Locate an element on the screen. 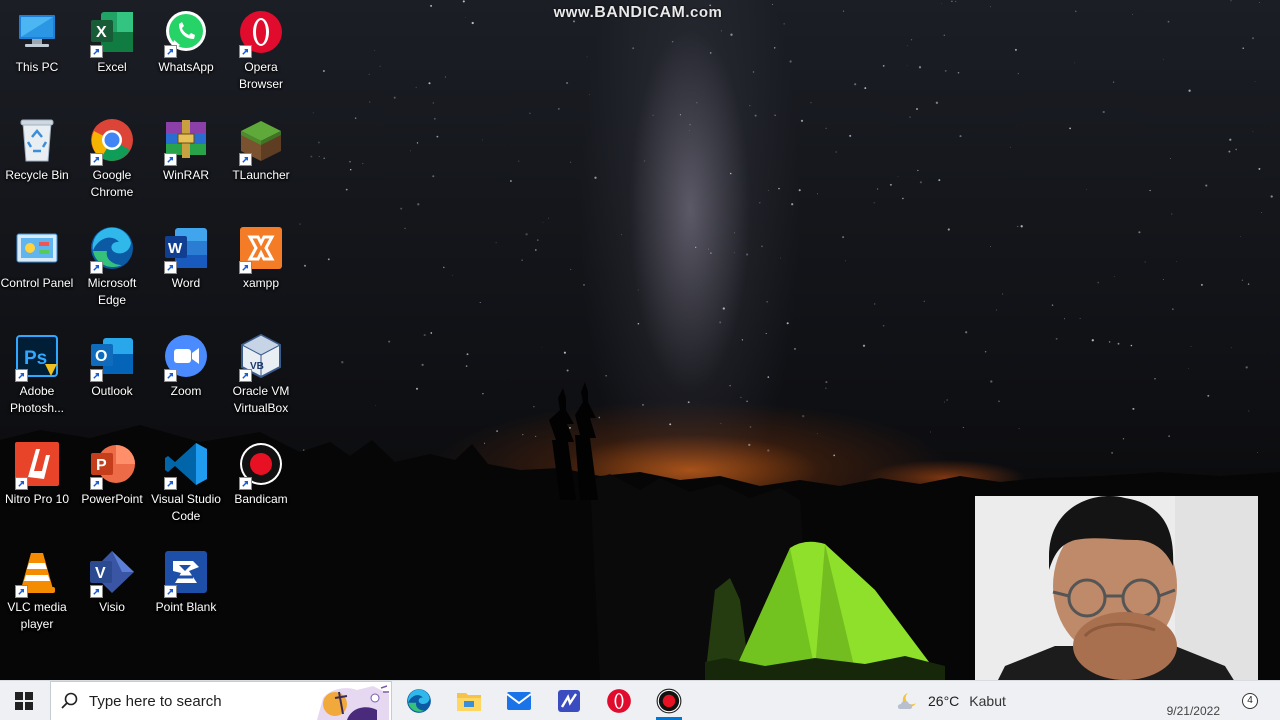  desktop-icon-visual-studio-code: Visual Studio Code is located at coordinates (186, 480).